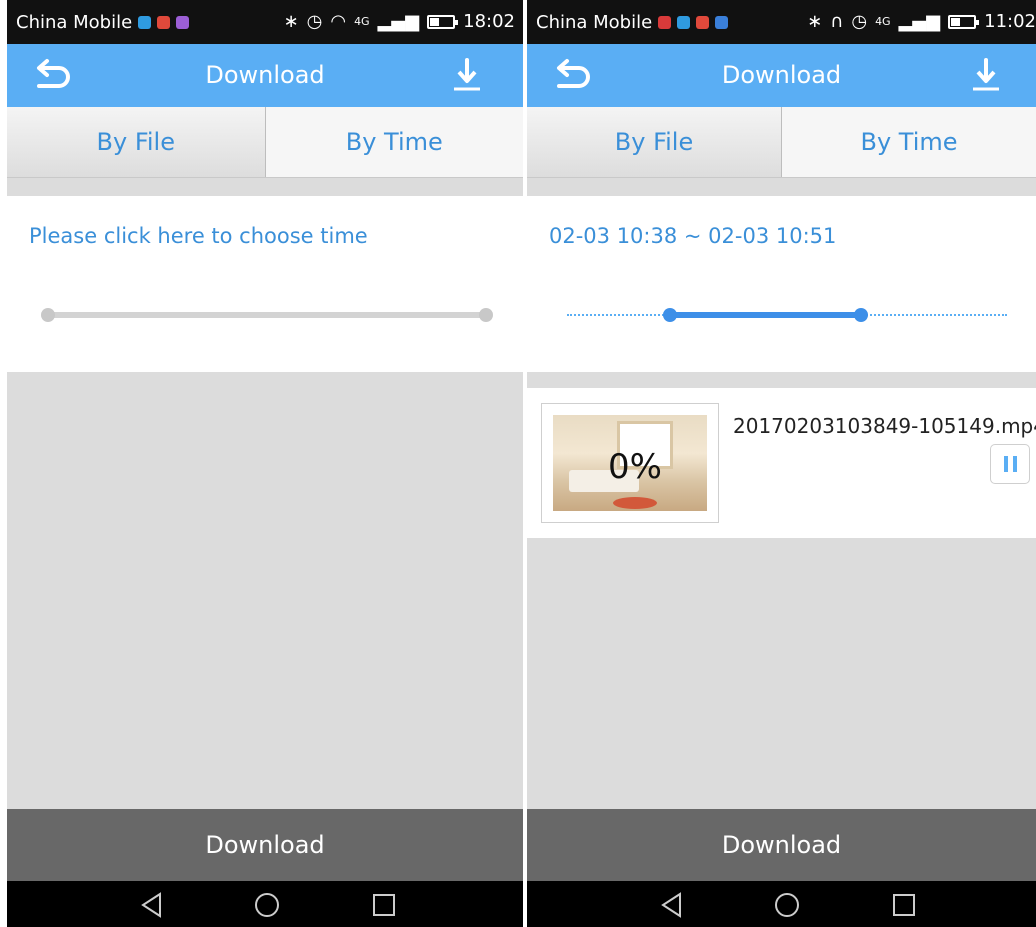  What do you see at coordinates (198, 236) in the screenshot?
I see `choose-time-link: Please click here to choose time` at bounding box center [198, 236].